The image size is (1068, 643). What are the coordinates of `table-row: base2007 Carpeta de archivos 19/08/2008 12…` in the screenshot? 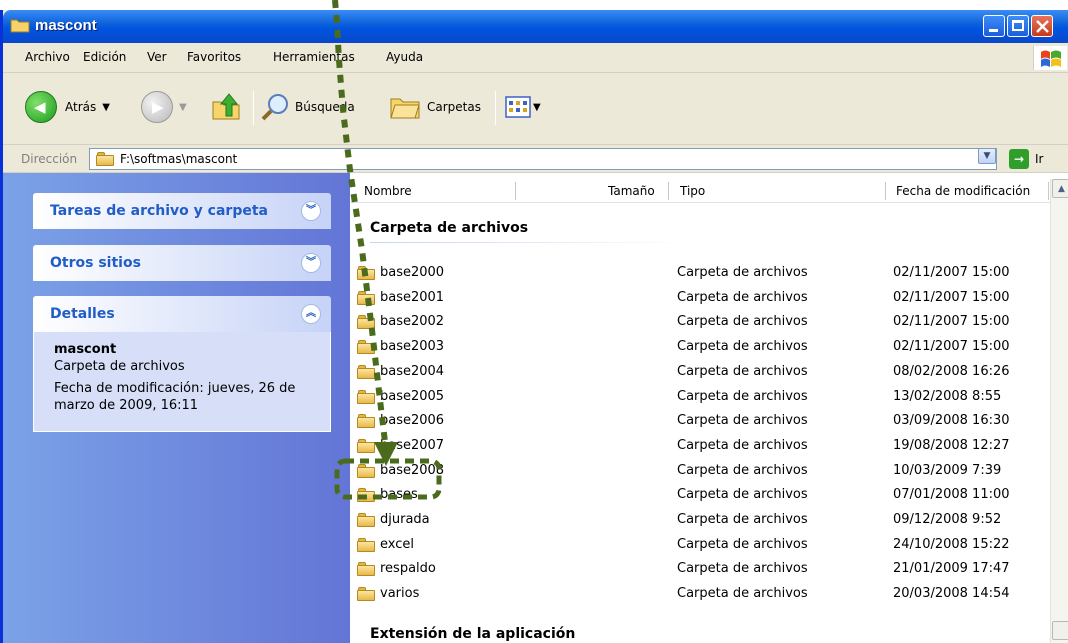 It's located at (700, 446).